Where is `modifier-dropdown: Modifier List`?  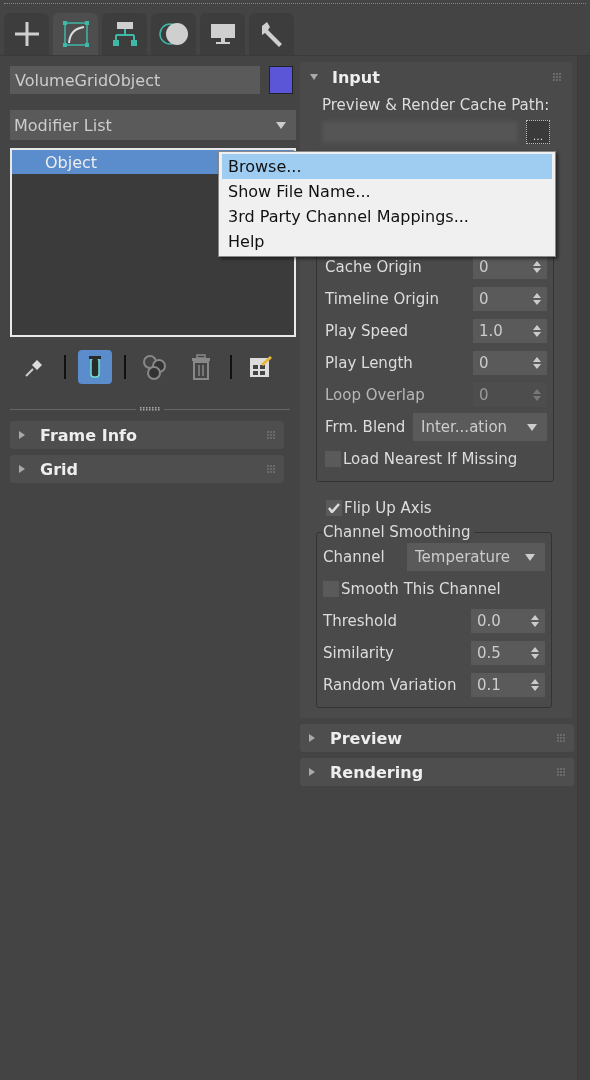 modifier-dropdown: Modifier List is located at coordinates (153, 125).